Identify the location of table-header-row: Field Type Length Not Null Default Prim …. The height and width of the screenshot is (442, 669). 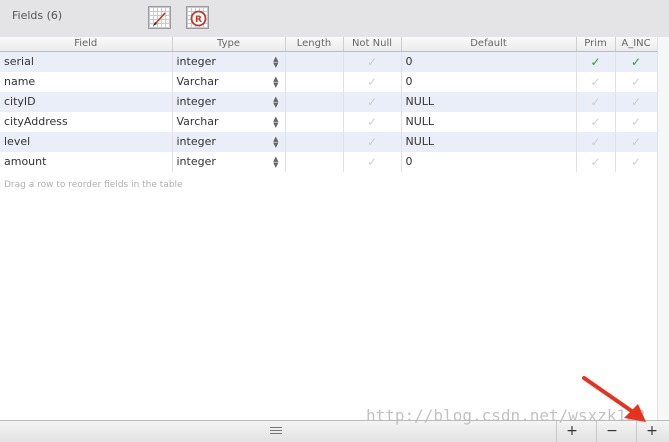
(329, 44).